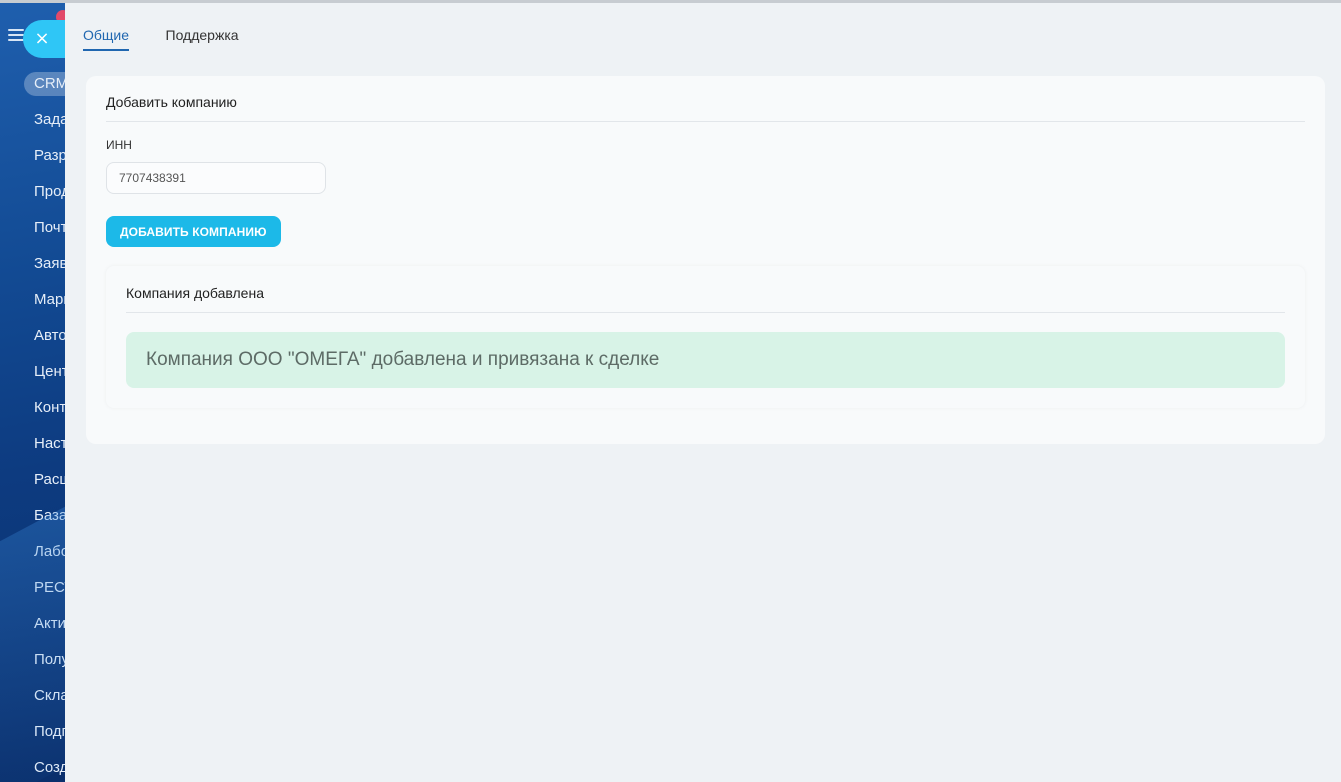  I want to click on sidebar-item-extensions: Расширения, so click(32, 480).